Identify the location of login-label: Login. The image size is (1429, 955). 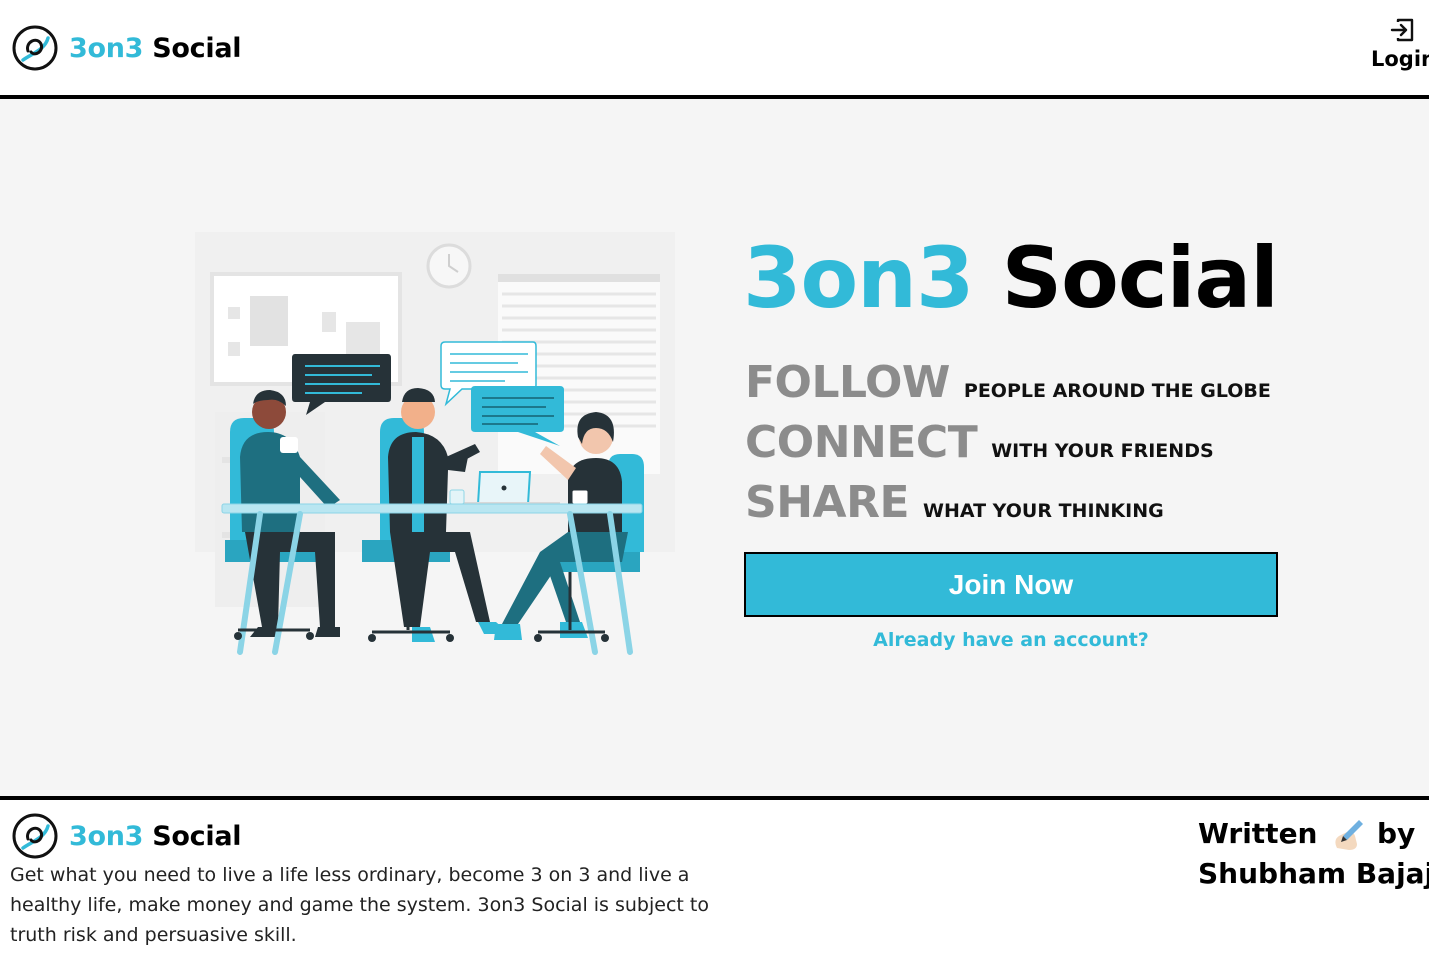
(1400, 59).